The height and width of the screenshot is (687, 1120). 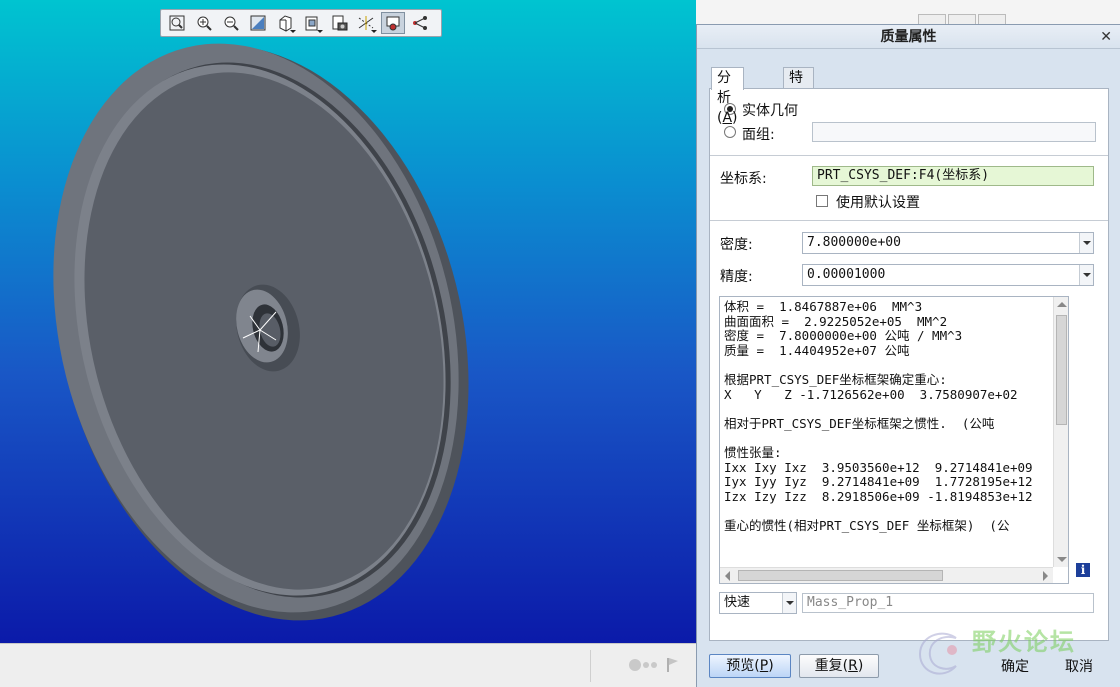 I want to click on selection-filter-icon, so click(x=644, y=665).